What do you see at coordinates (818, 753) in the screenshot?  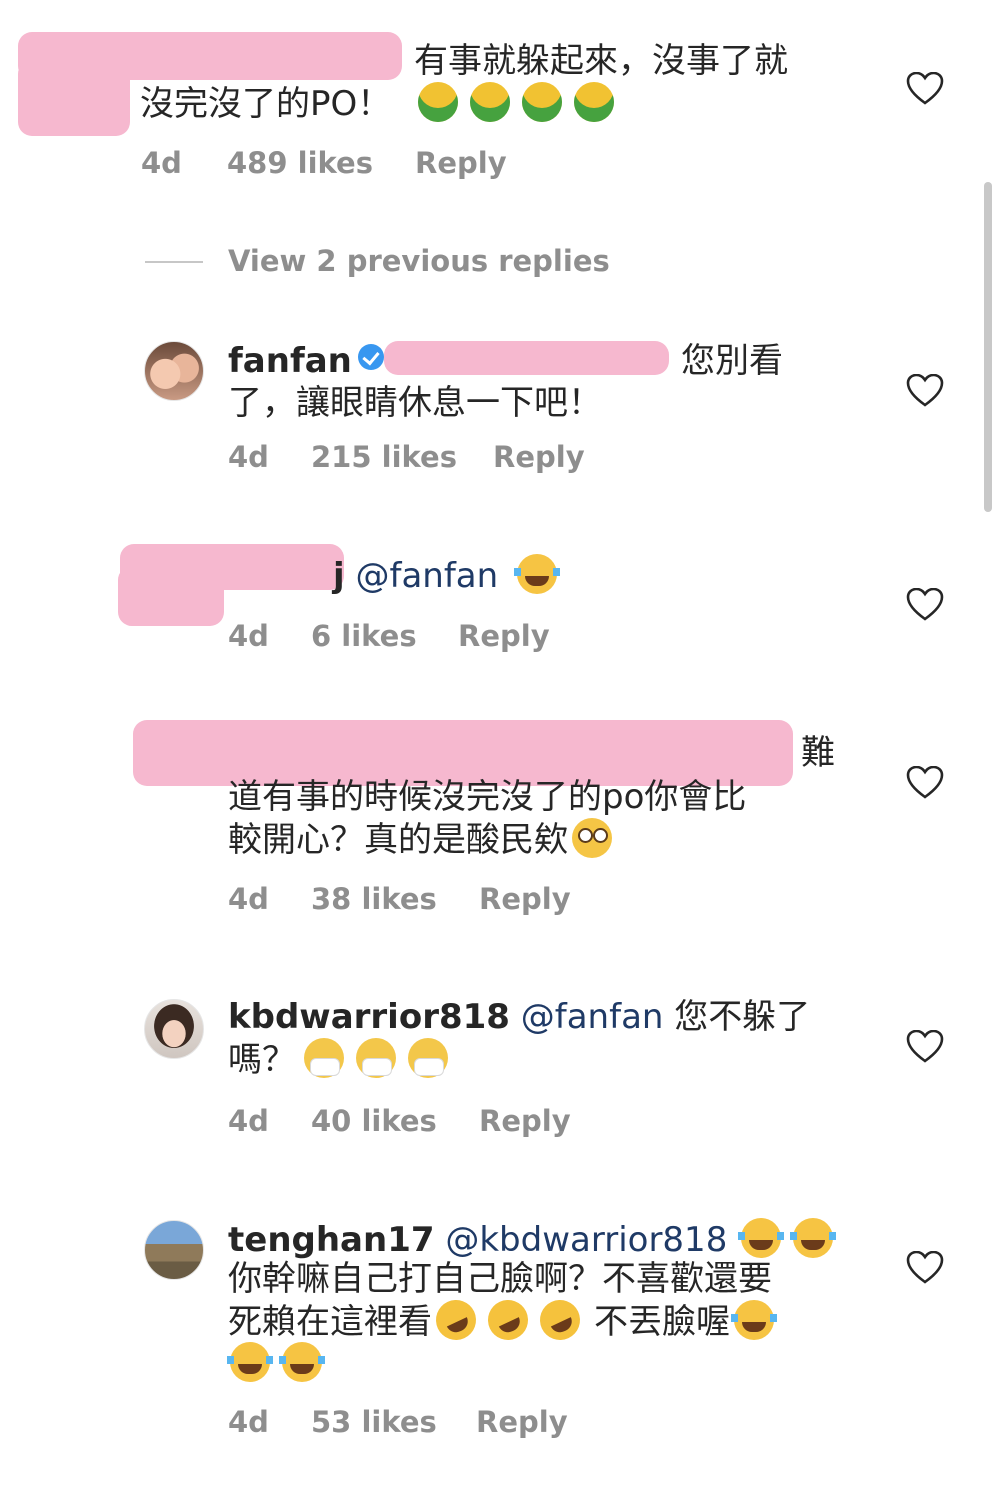 I see `reply-text: 難` at bounding box center [818, 753].